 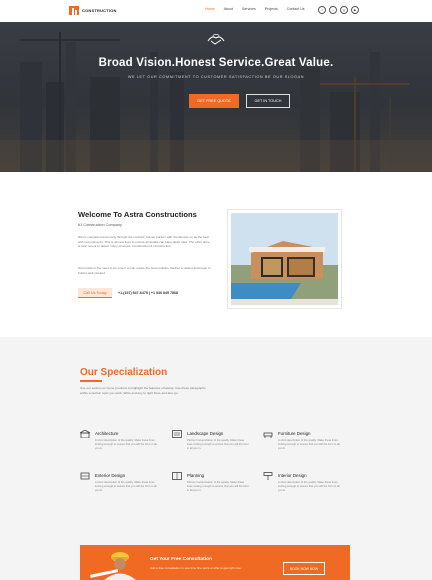 What do you see at coordinates (137, 214) in the screenshot?
I see `welcome-title: Welcome To Astra Constructions` at bounding box center [137, 214].